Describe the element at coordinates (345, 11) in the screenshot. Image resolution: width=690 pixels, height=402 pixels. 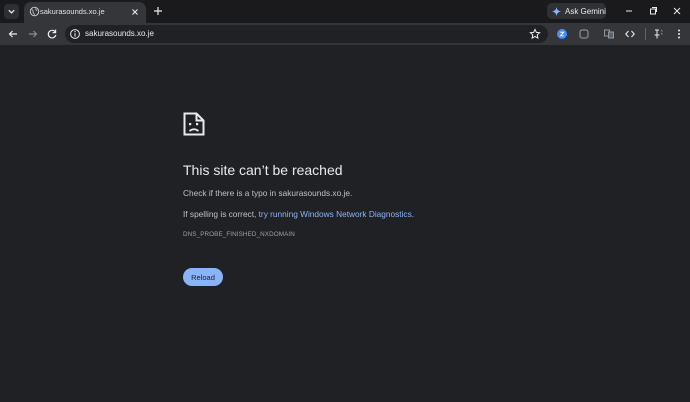
I see `tab-strip: sakurasounds.xo.je Ask Gemini` at that location.